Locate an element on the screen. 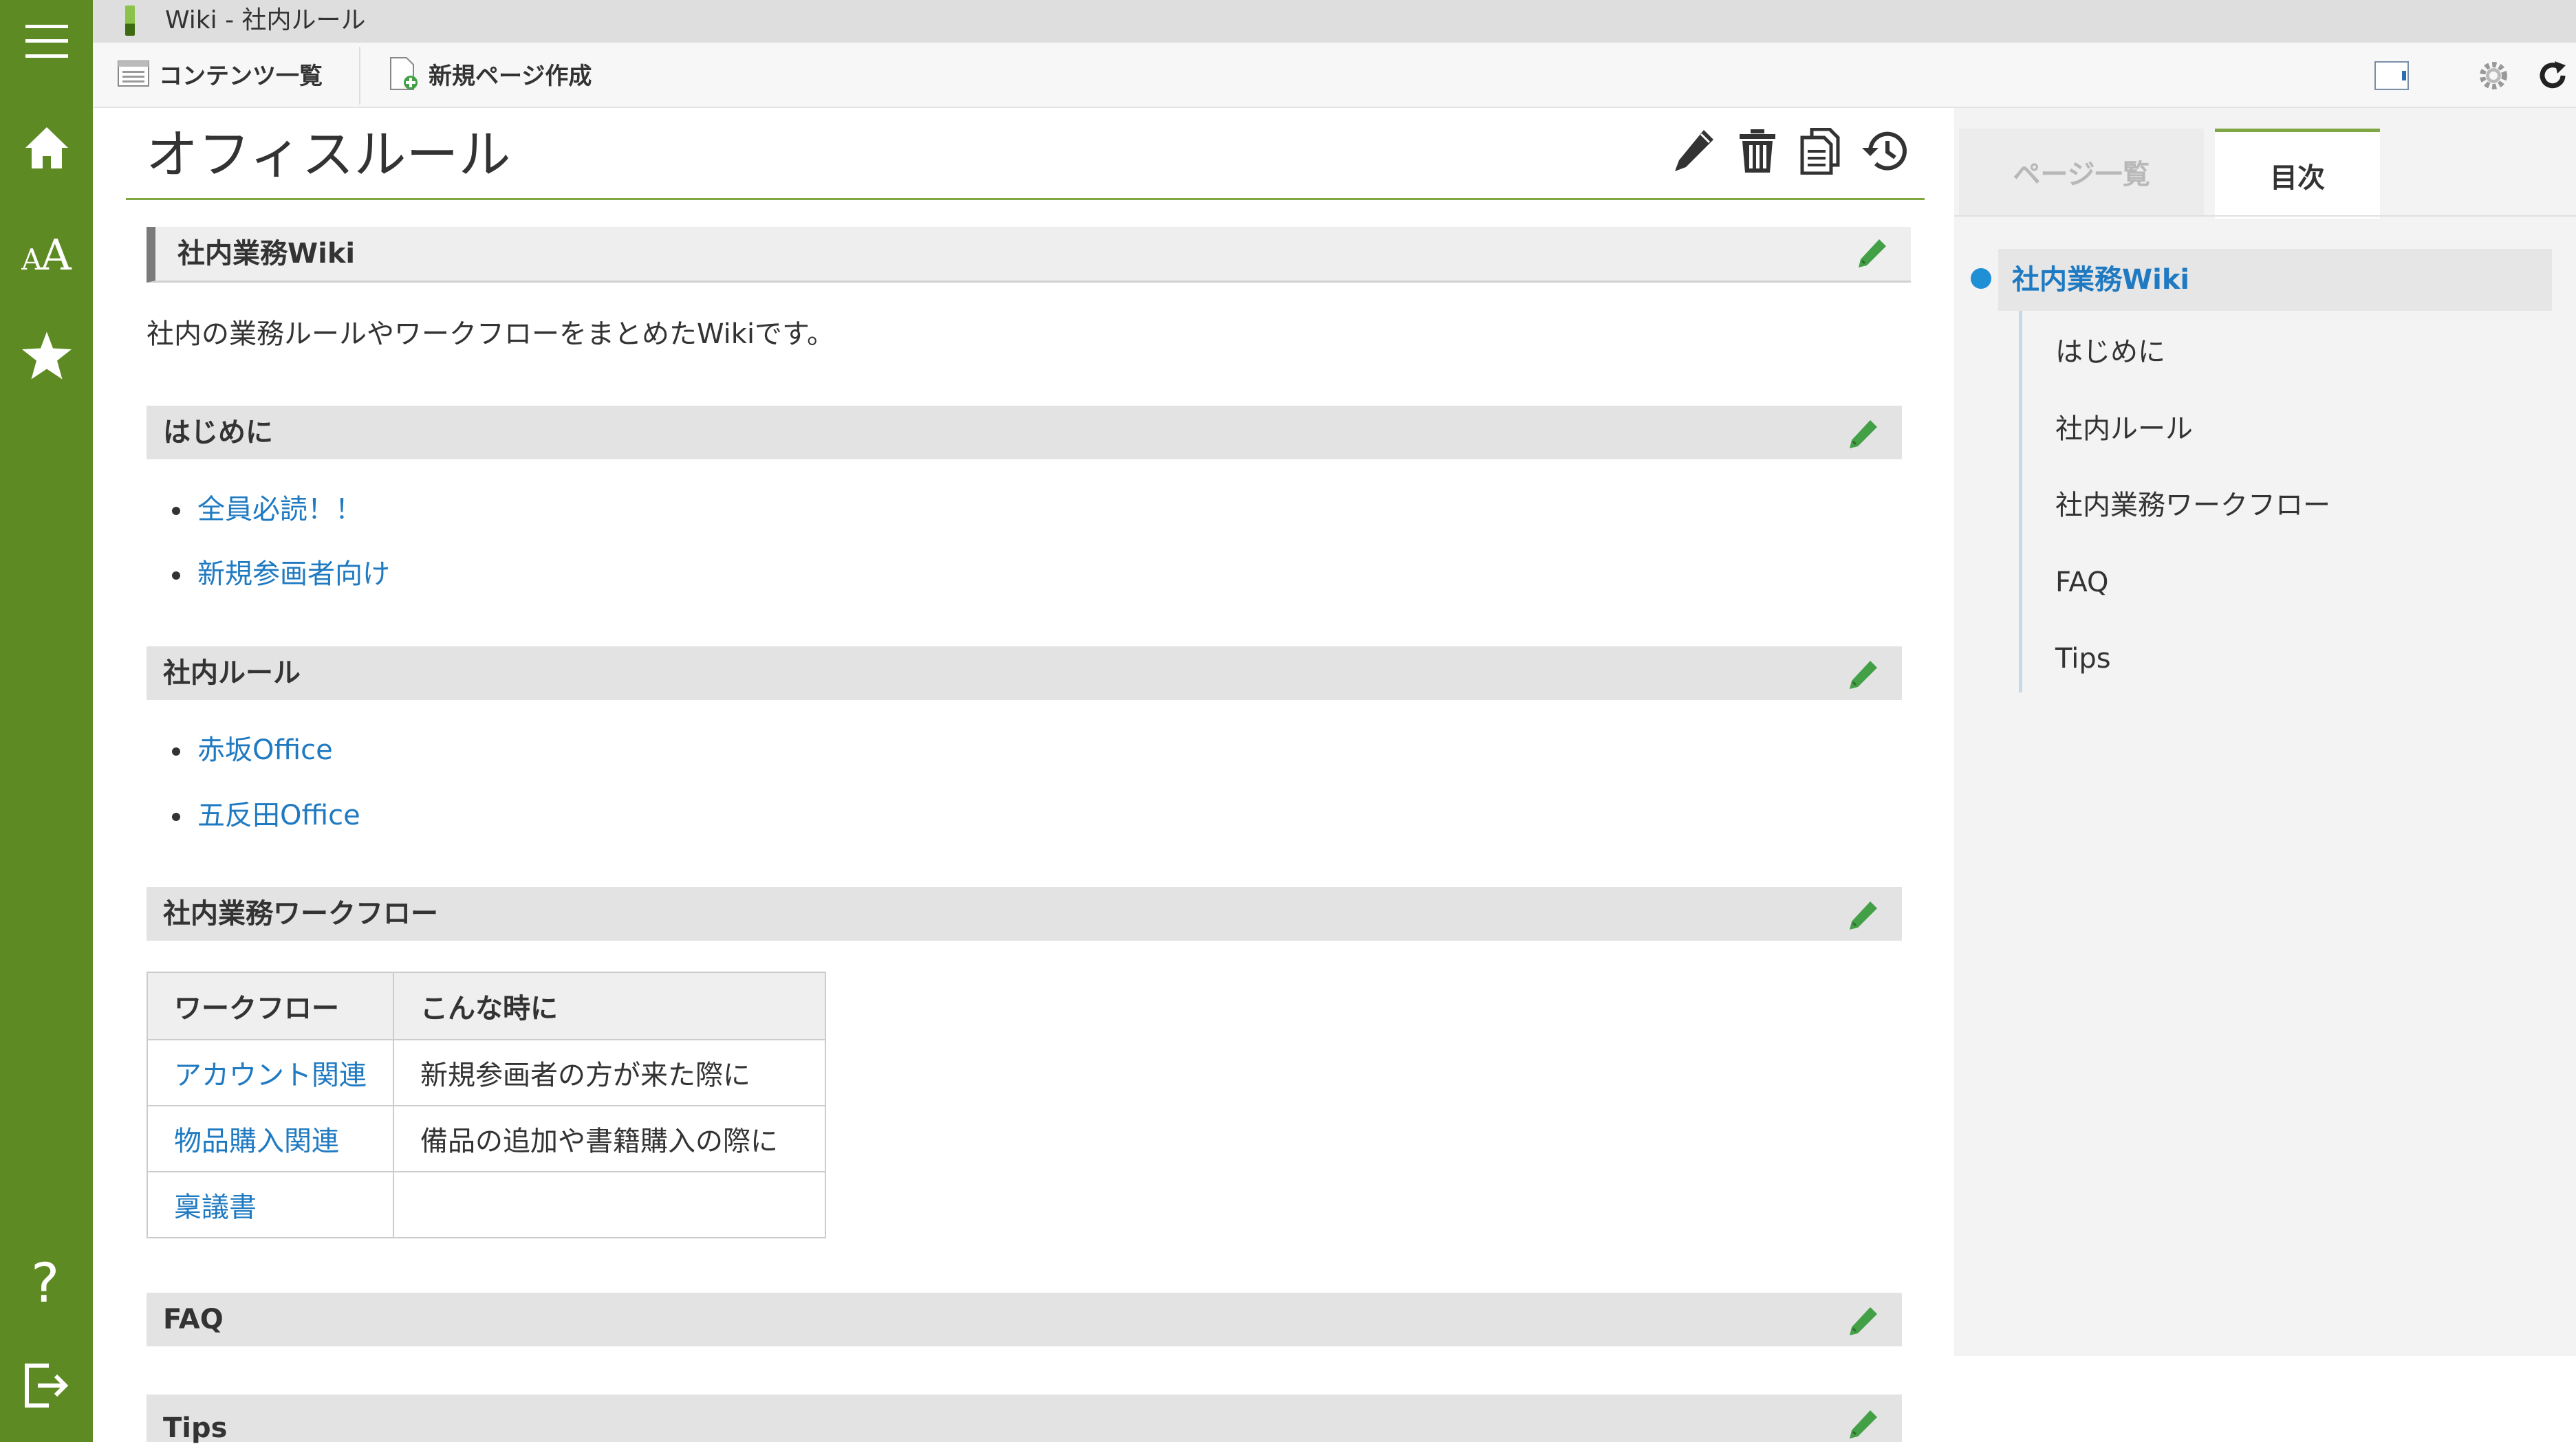  page-title: オフィスルール is located at coordinates (328, 154).